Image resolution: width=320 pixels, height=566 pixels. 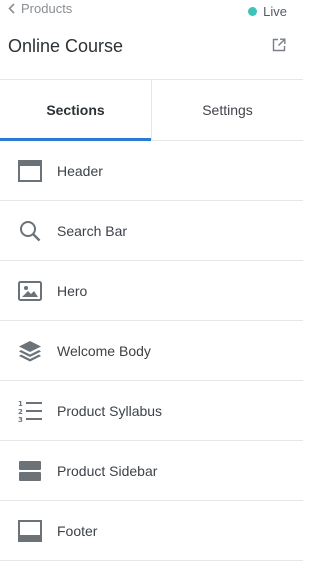 I want to click on section-label: Welcome Body, so click(x=104, y=350).